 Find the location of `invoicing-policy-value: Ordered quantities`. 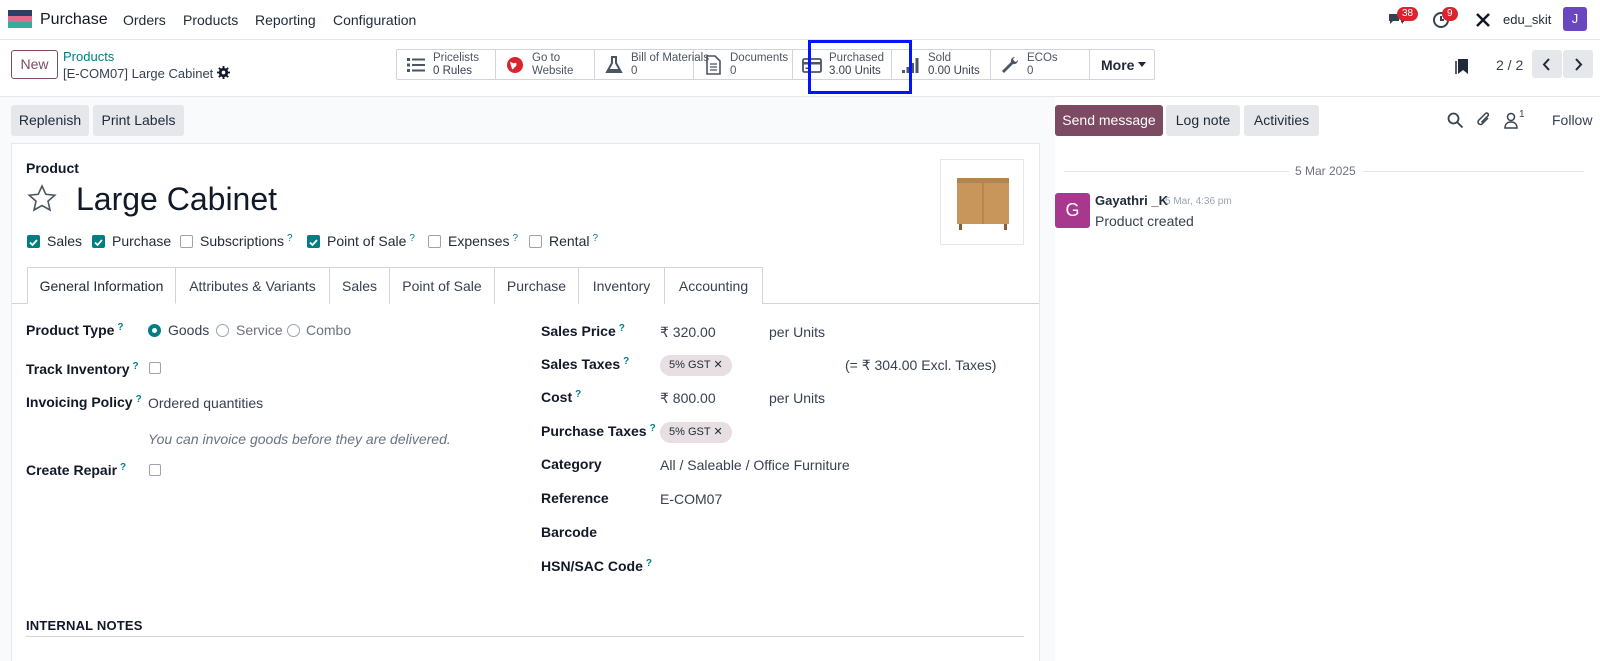

invoicing-policy-value: Ordered quantities is located at coordinates (205, 403).